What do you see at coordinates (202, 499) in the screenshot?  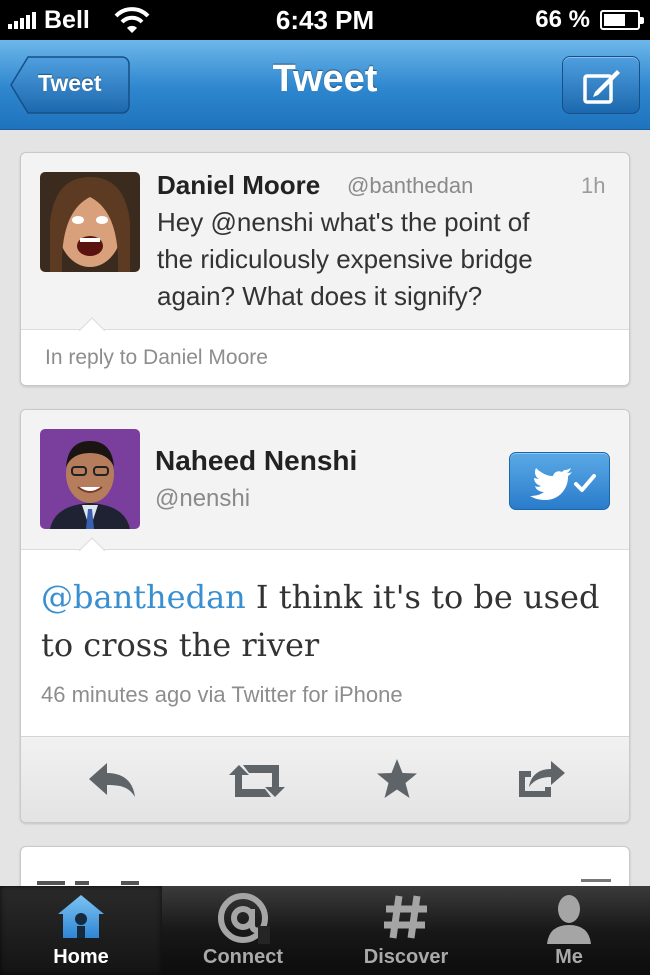 I see `author-handle: @nenshi` at bounding box center [202, 499].